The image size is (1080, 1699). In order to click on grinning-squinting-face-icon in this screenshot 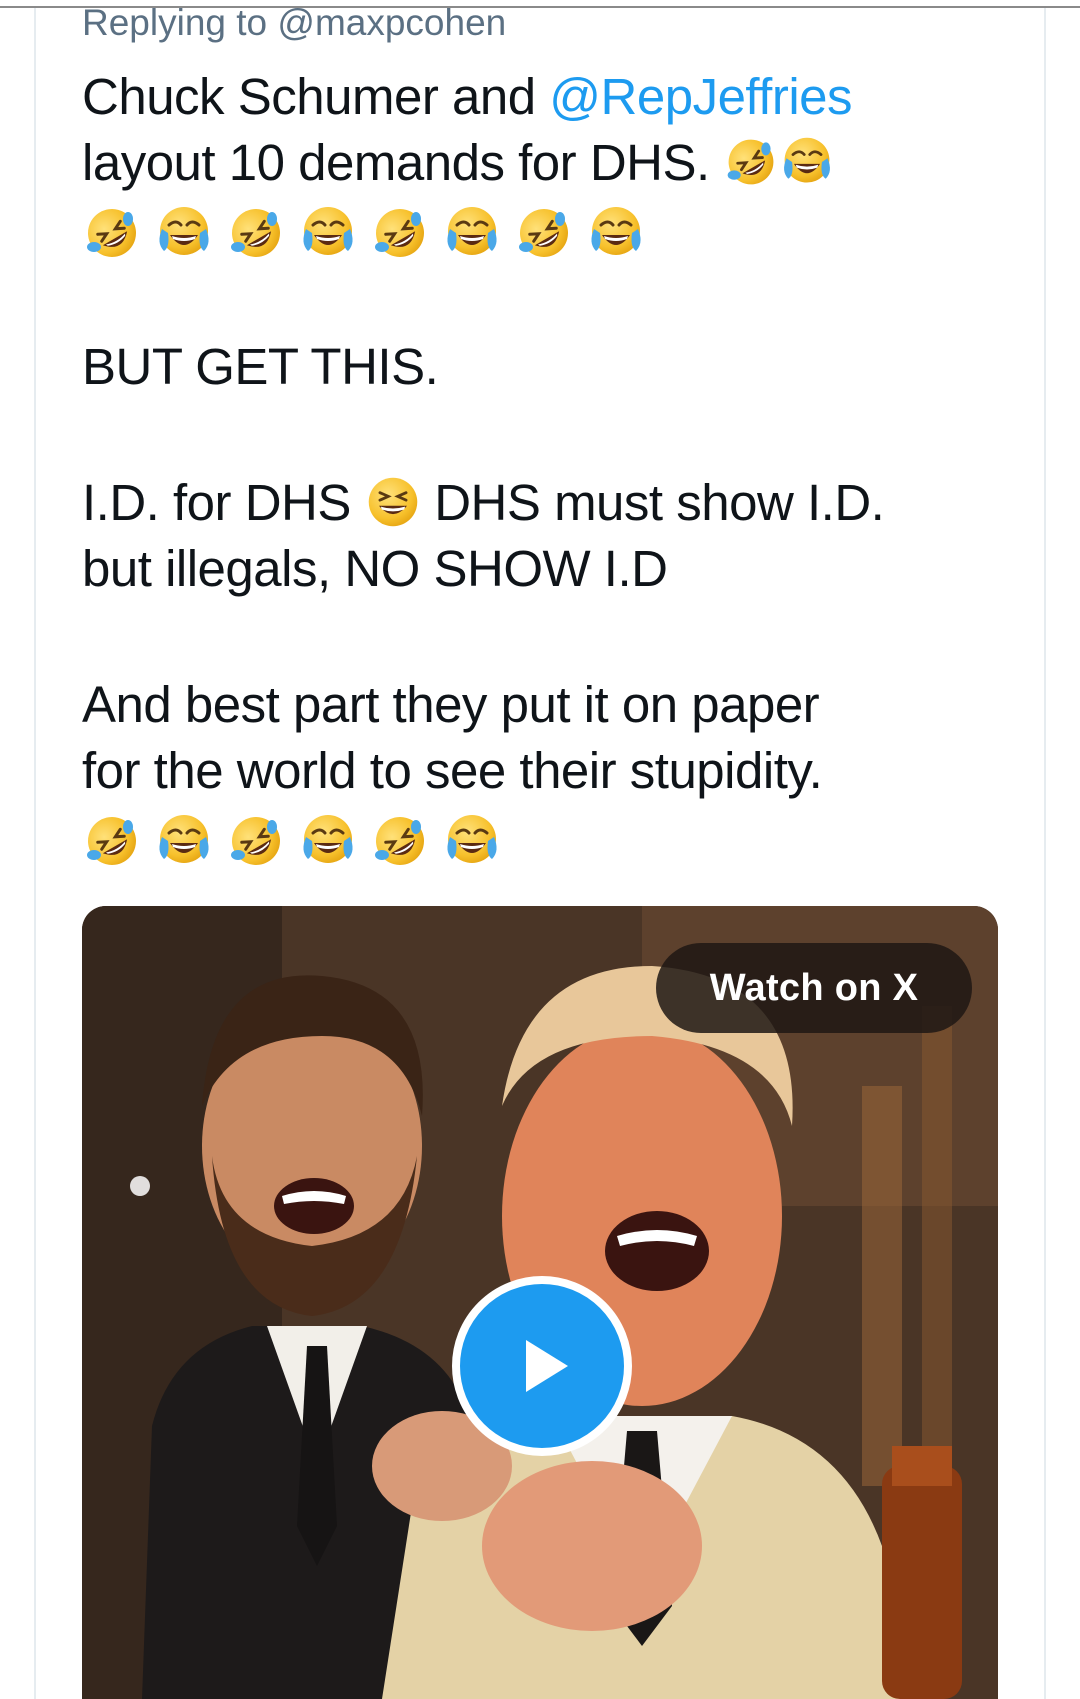, I will do `click(393, 502)`.